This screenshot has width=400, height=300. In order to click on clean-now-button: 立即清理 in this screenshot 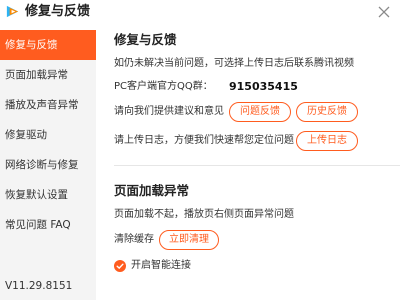, I will do `click(189, 240)`.